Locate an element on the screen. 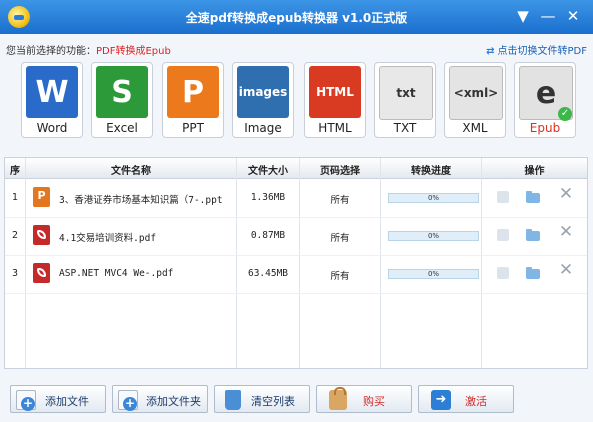  add-folder-icon is located at coordinates (128, 400).